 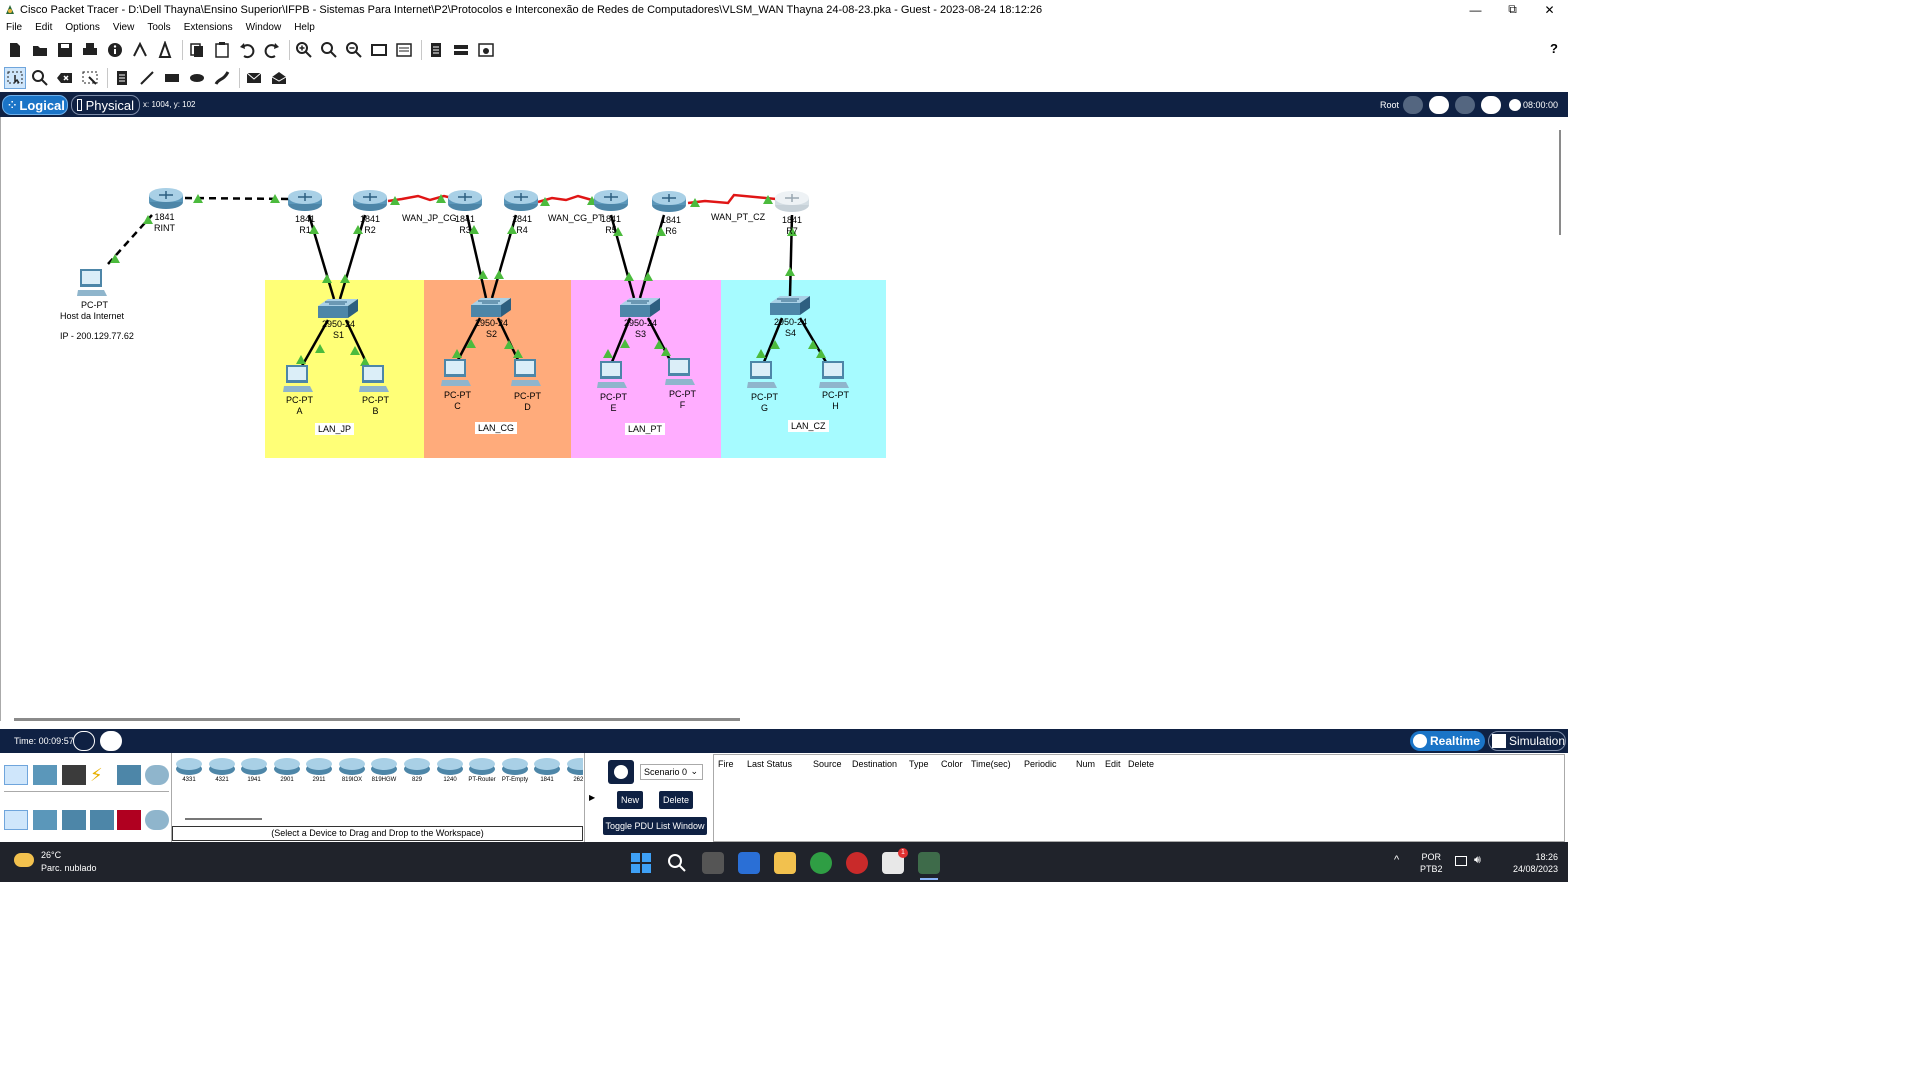 What do you see at coordinates (1090, 764) in the screenshot?
I see `pdu-col-num: Num` at bounding box center [1090, 764].